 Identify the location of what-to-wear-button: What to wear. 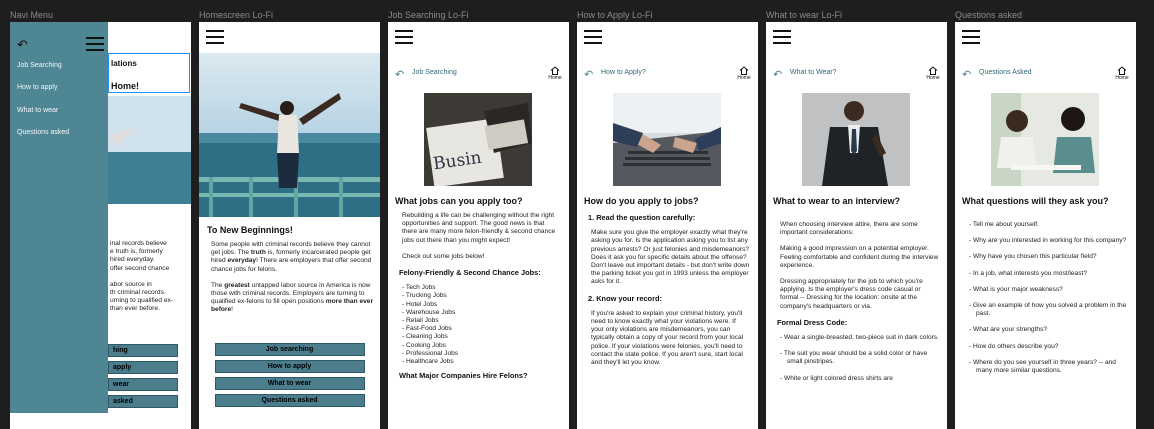
(289, 383).